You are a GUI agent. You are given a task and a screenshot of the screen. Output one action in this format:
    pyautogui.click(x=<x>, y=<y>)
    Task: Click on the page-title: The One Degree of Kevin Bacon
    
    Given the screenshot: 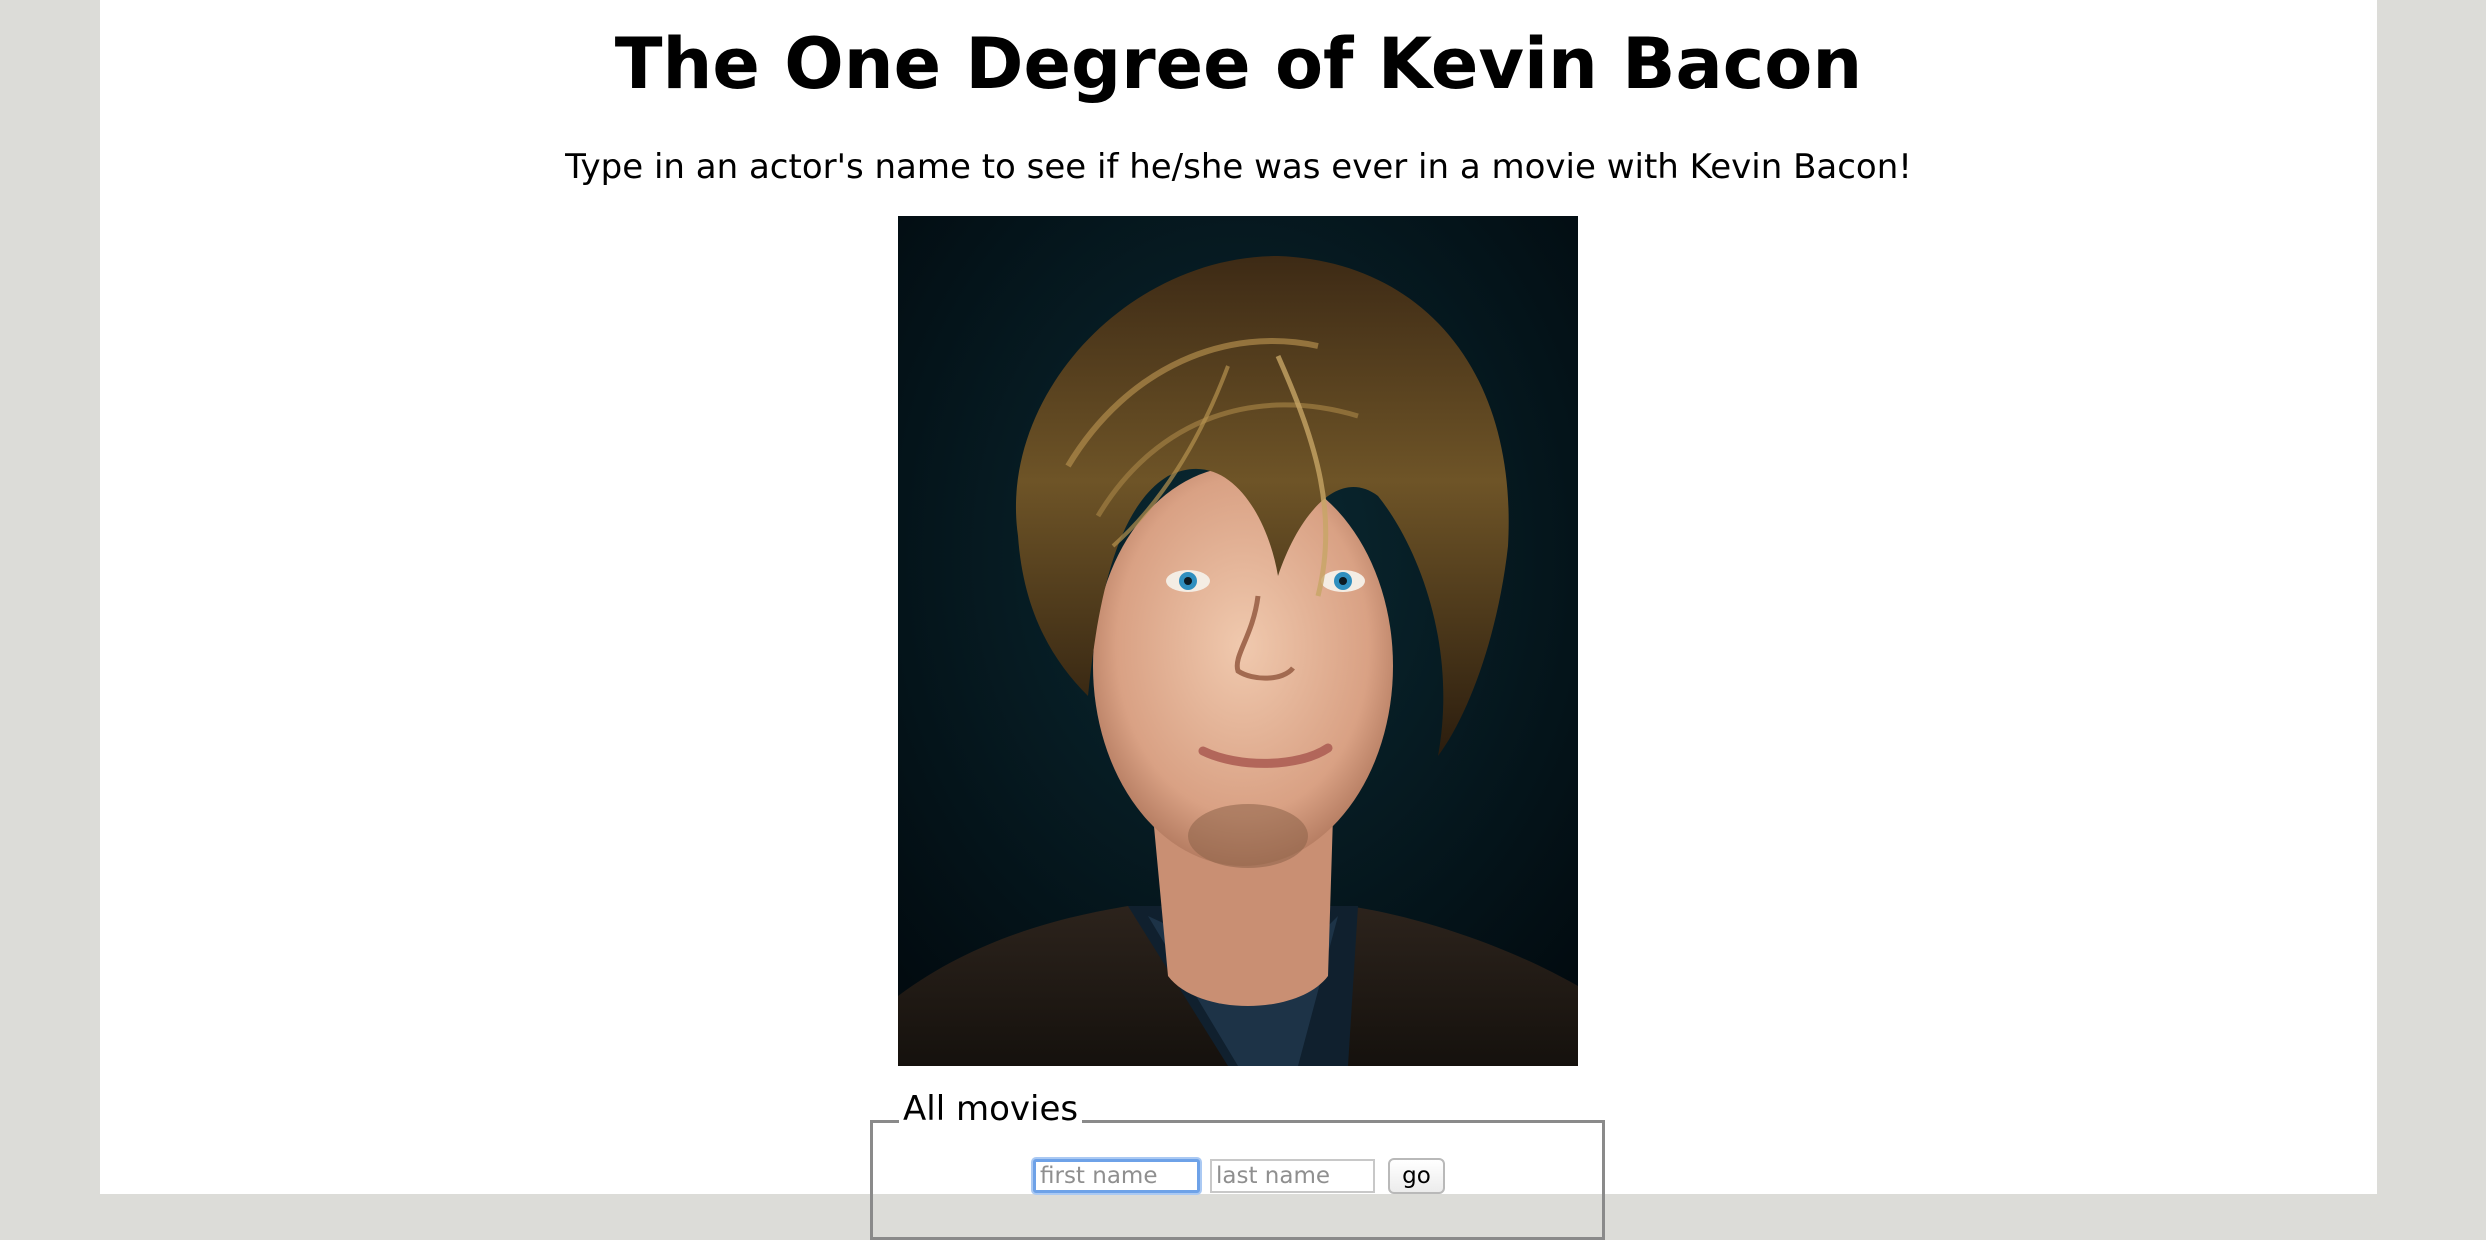 What is the action you would take?
    pyautogui.click(x=1238, y=64)
    